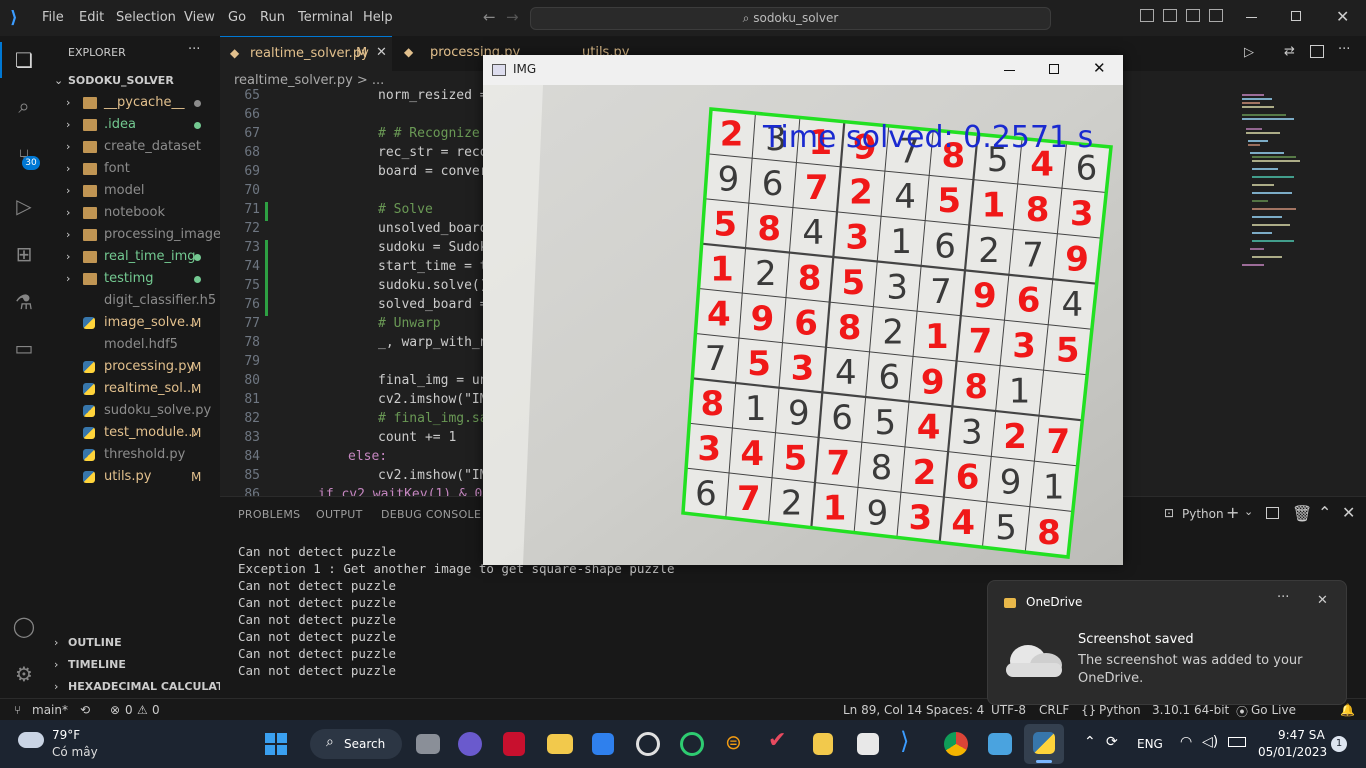  What do you see at coordinates (24, 674) in the screenshot?
I see `settings-gear-icon: ⚙` at bounding box center [24, 674].